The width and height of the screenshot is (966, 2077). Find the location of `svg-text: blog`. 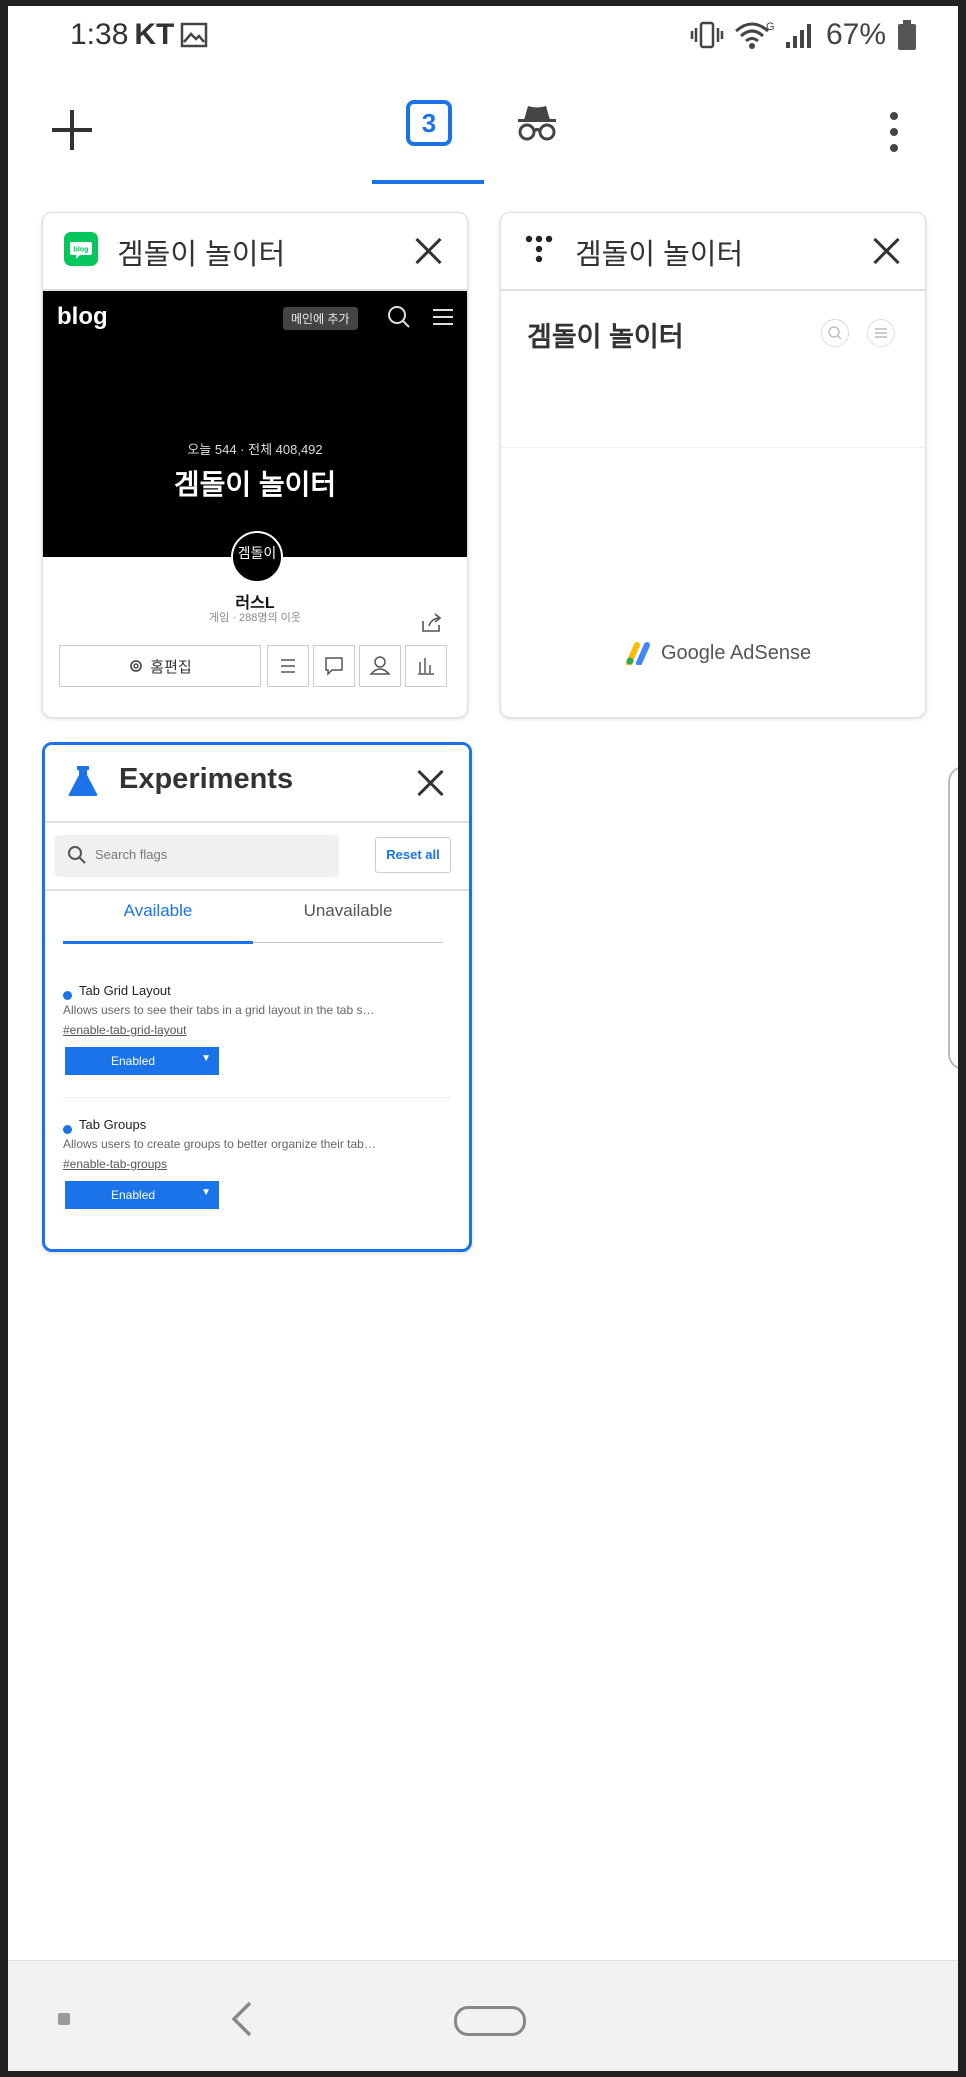

svg-text: blog is located at coordinates (81, 250).